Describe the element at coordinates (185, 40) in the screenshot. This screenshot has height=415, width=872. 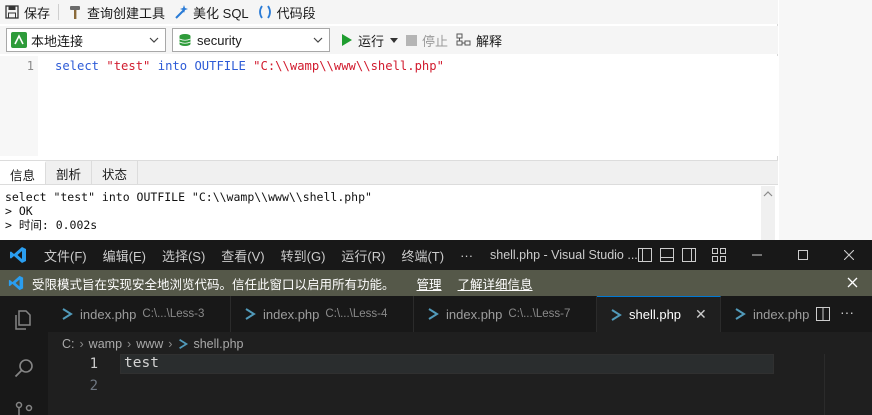
I see `database-icon` at that location.